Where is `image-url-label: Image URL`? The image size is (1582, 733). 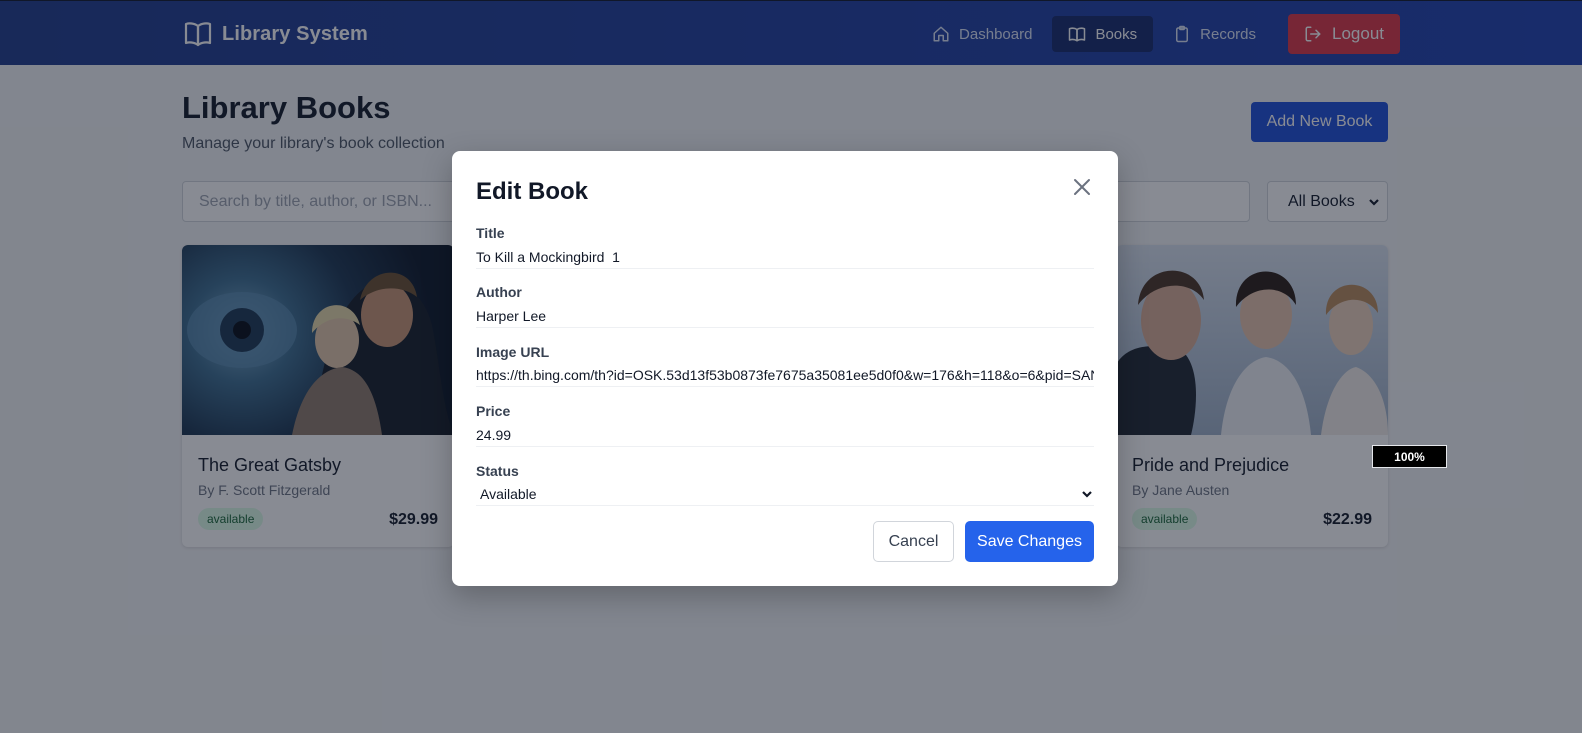
image-url-label: Image URL is located at coordinates (513, 352).